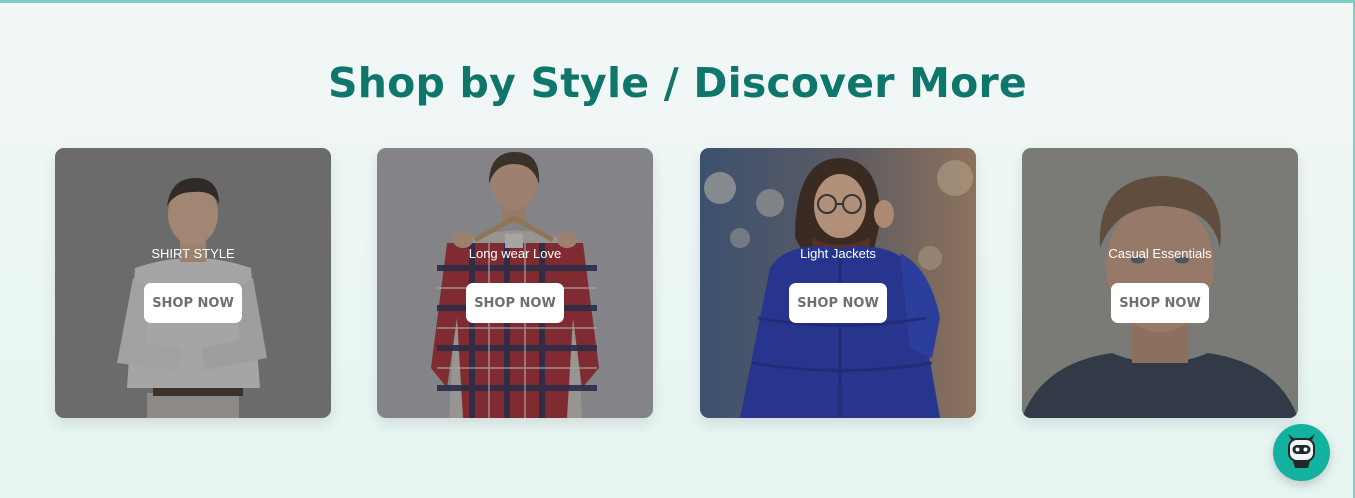 The width and height of the screenshot is (1355, 498). Describe the element at coordinates (1160, 253) in the screenshot. I see `card-label: Casual Essentials` at that location.